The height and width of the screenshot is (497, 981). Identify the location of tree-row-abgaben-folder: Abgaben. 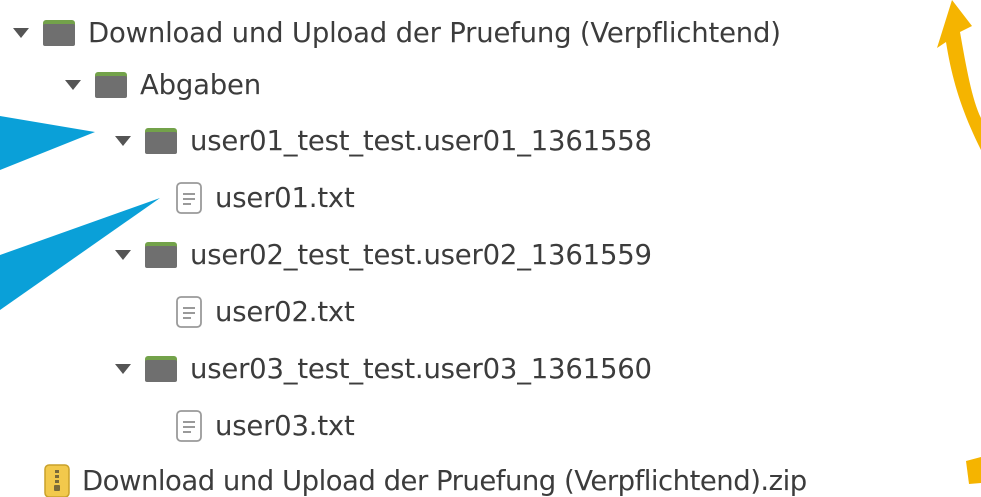
(160, 85).